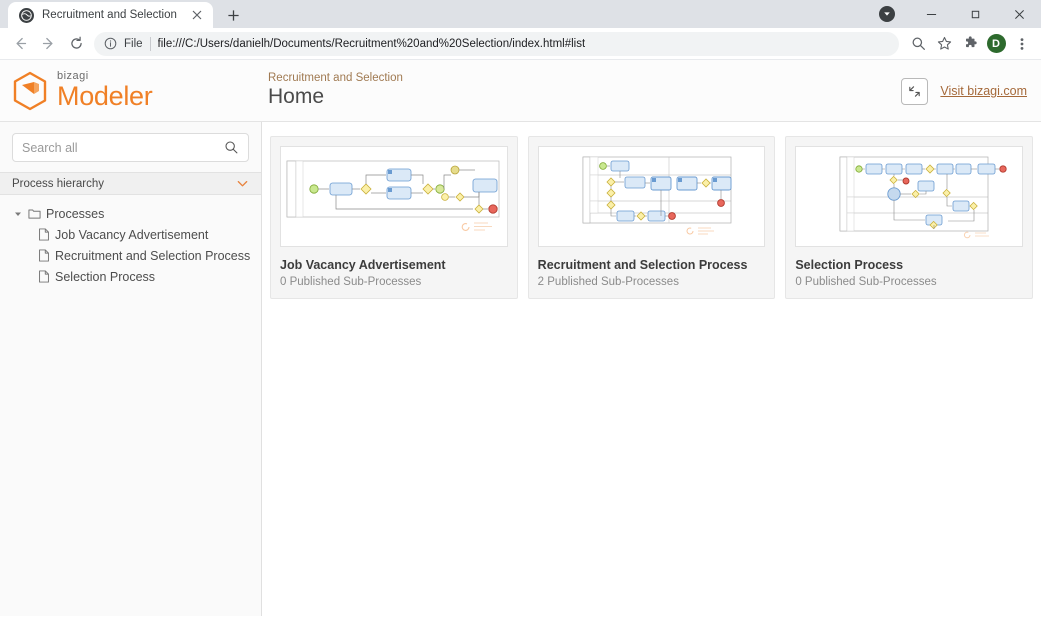  I want to click on tree-node-label: Job Vacancy Advertisement, so click(132, 234).